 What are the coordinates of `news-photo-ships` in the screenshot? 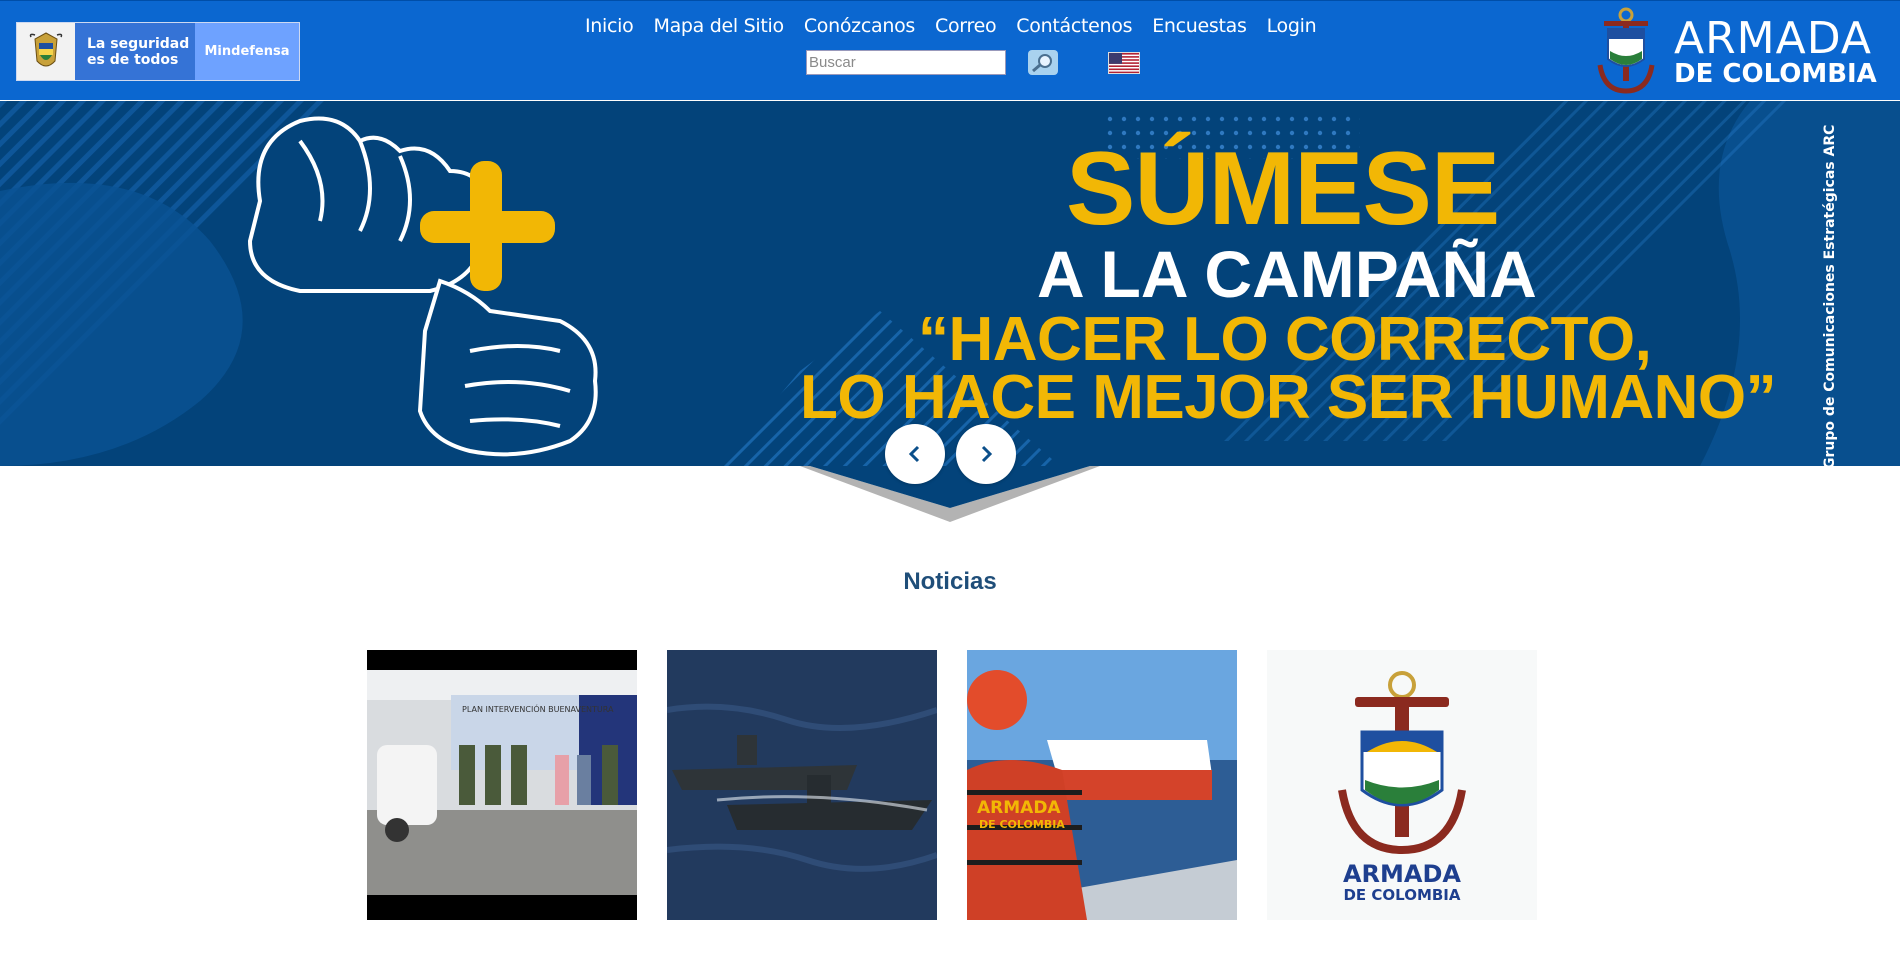 It's located at (802, 785).